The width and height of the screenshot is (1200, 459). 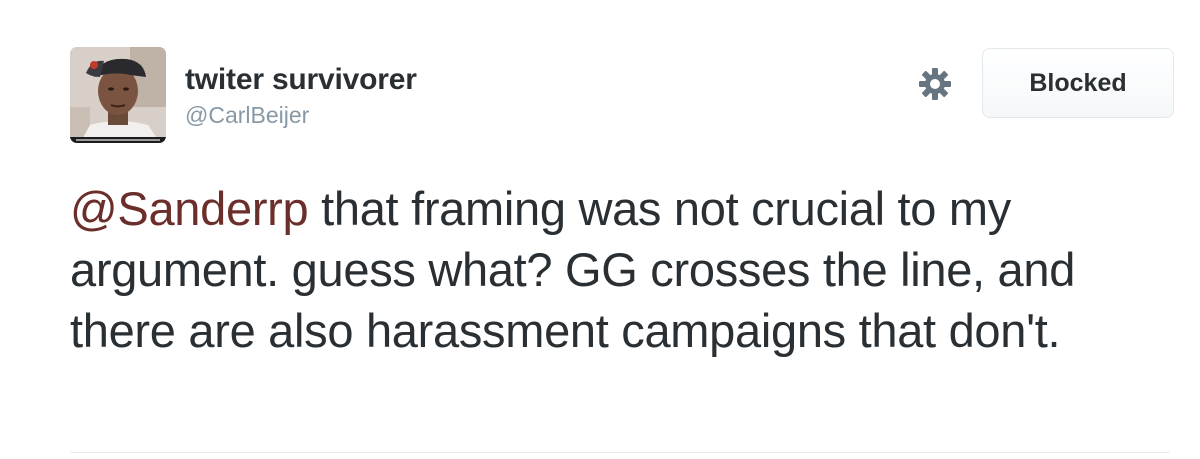 What do you see at coordinates (935, 84) in the screenshot?
I see `gear-icon` at bounding box center [935, 84].